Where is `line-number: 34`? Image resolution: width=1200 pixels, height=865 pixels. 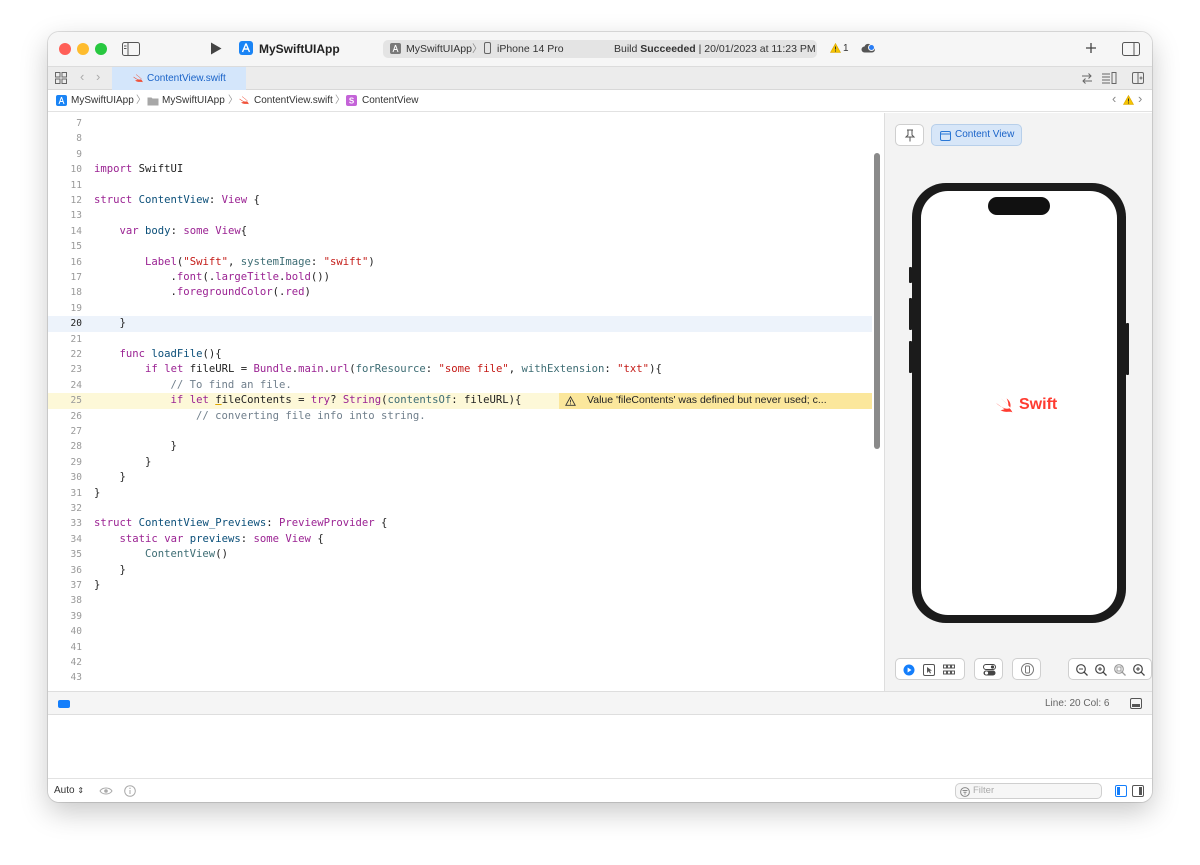 line-number: 34 is located at coordinates (76, 539).